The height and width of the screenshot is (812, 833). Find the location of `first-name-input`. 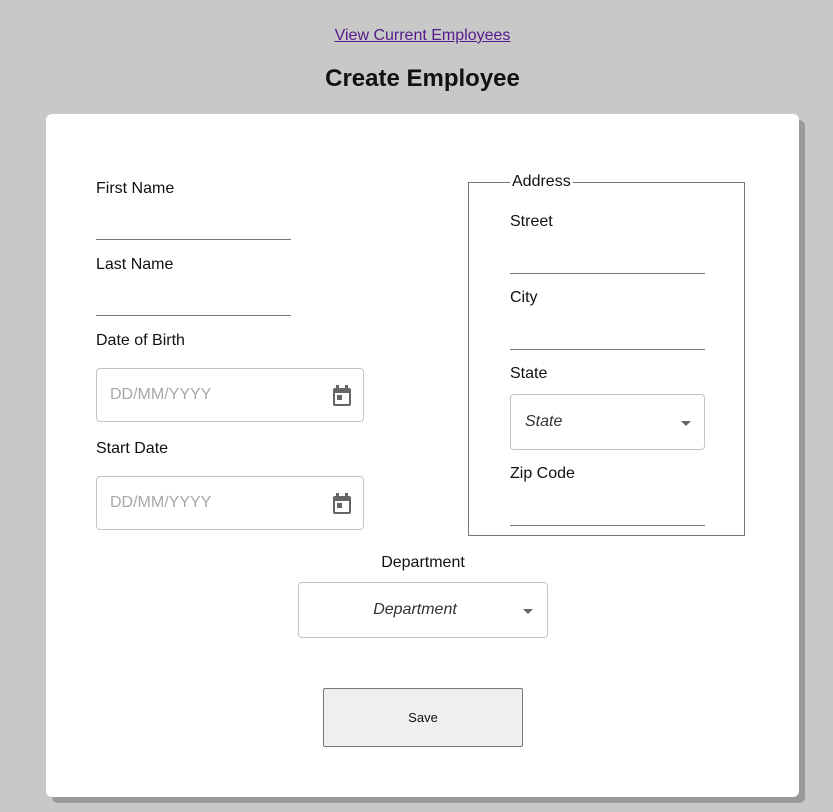

first-name-input is located at coordinates (193, 228).